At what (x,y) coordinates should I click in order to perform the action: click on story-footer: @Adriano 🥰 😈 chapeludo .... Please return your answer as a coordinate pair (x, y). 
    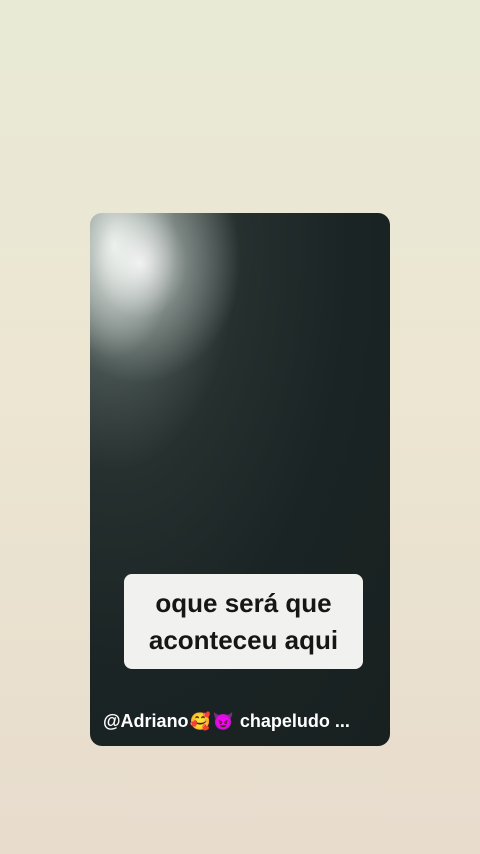
    Looking at the image, I should click on (240, 721).